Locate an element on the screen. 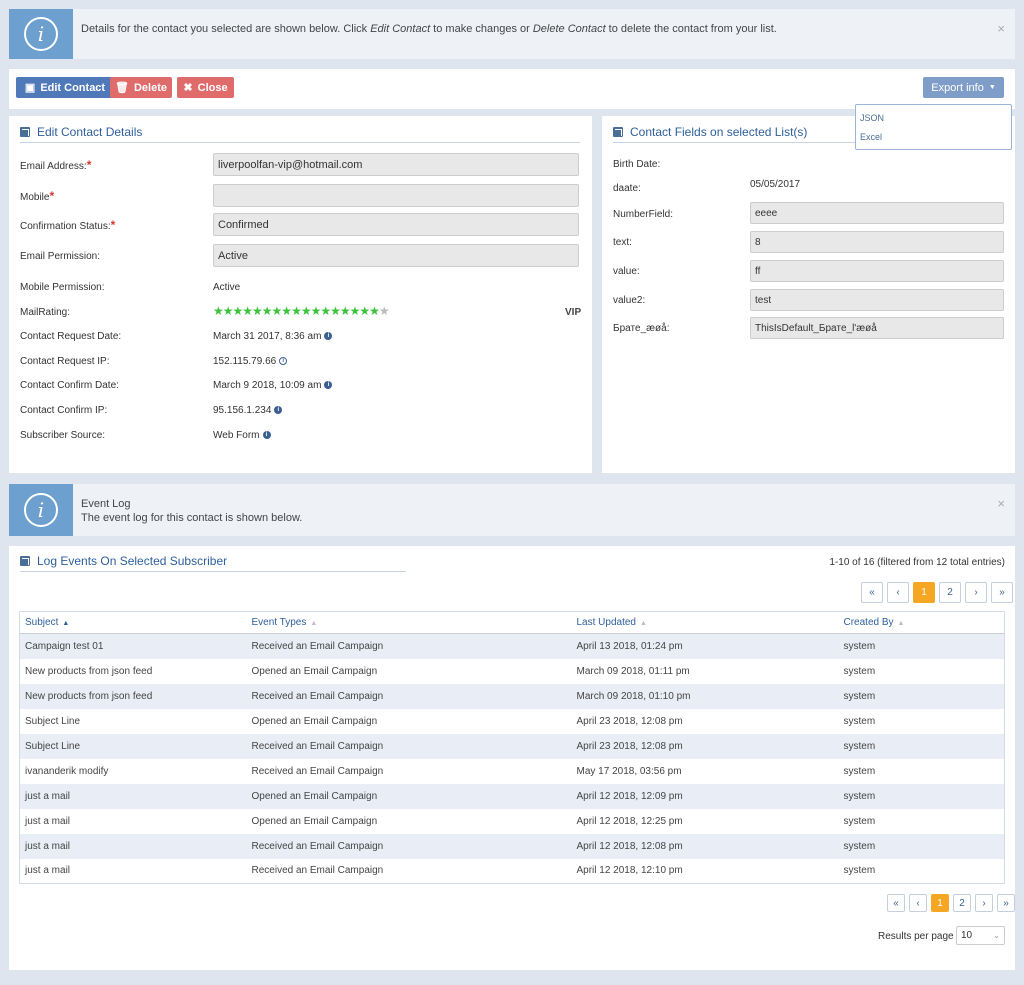 The width and height of the screenshot is (1024, 985). pagination-top: « ‹ 1 2 › » is located at coordinates (937, 592).